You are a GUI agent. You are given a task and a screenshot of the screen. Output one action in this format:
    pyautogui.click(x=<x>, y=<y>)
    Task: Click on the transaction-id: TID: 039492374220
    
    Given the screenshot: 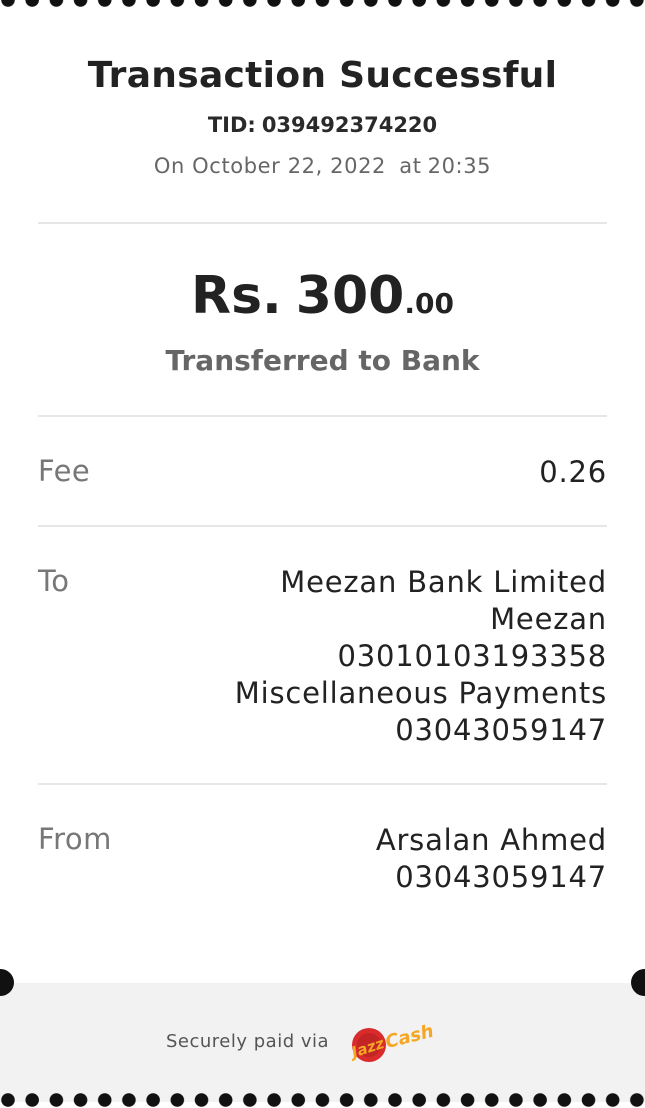 What is the action you would take?
    pyautogui.click(x=322, y=125)
    